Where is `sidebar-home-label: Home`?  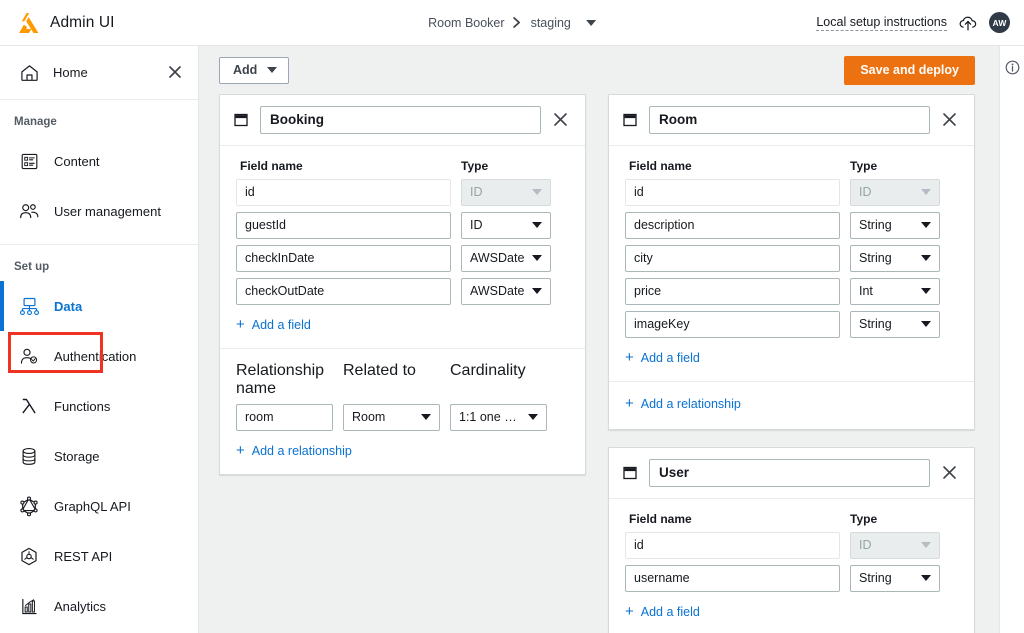
sidebar-home-label: Home is located at coordinates (70, 72).